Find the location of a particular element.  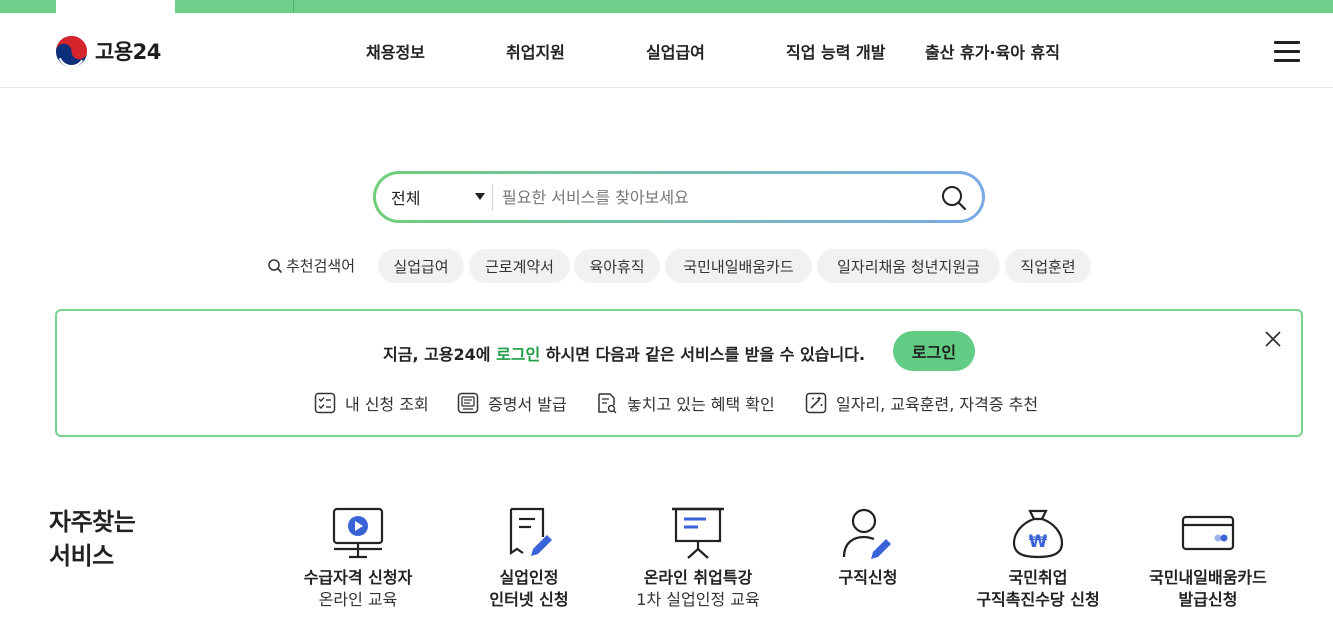

search-input is located at coordinates (712, 197).